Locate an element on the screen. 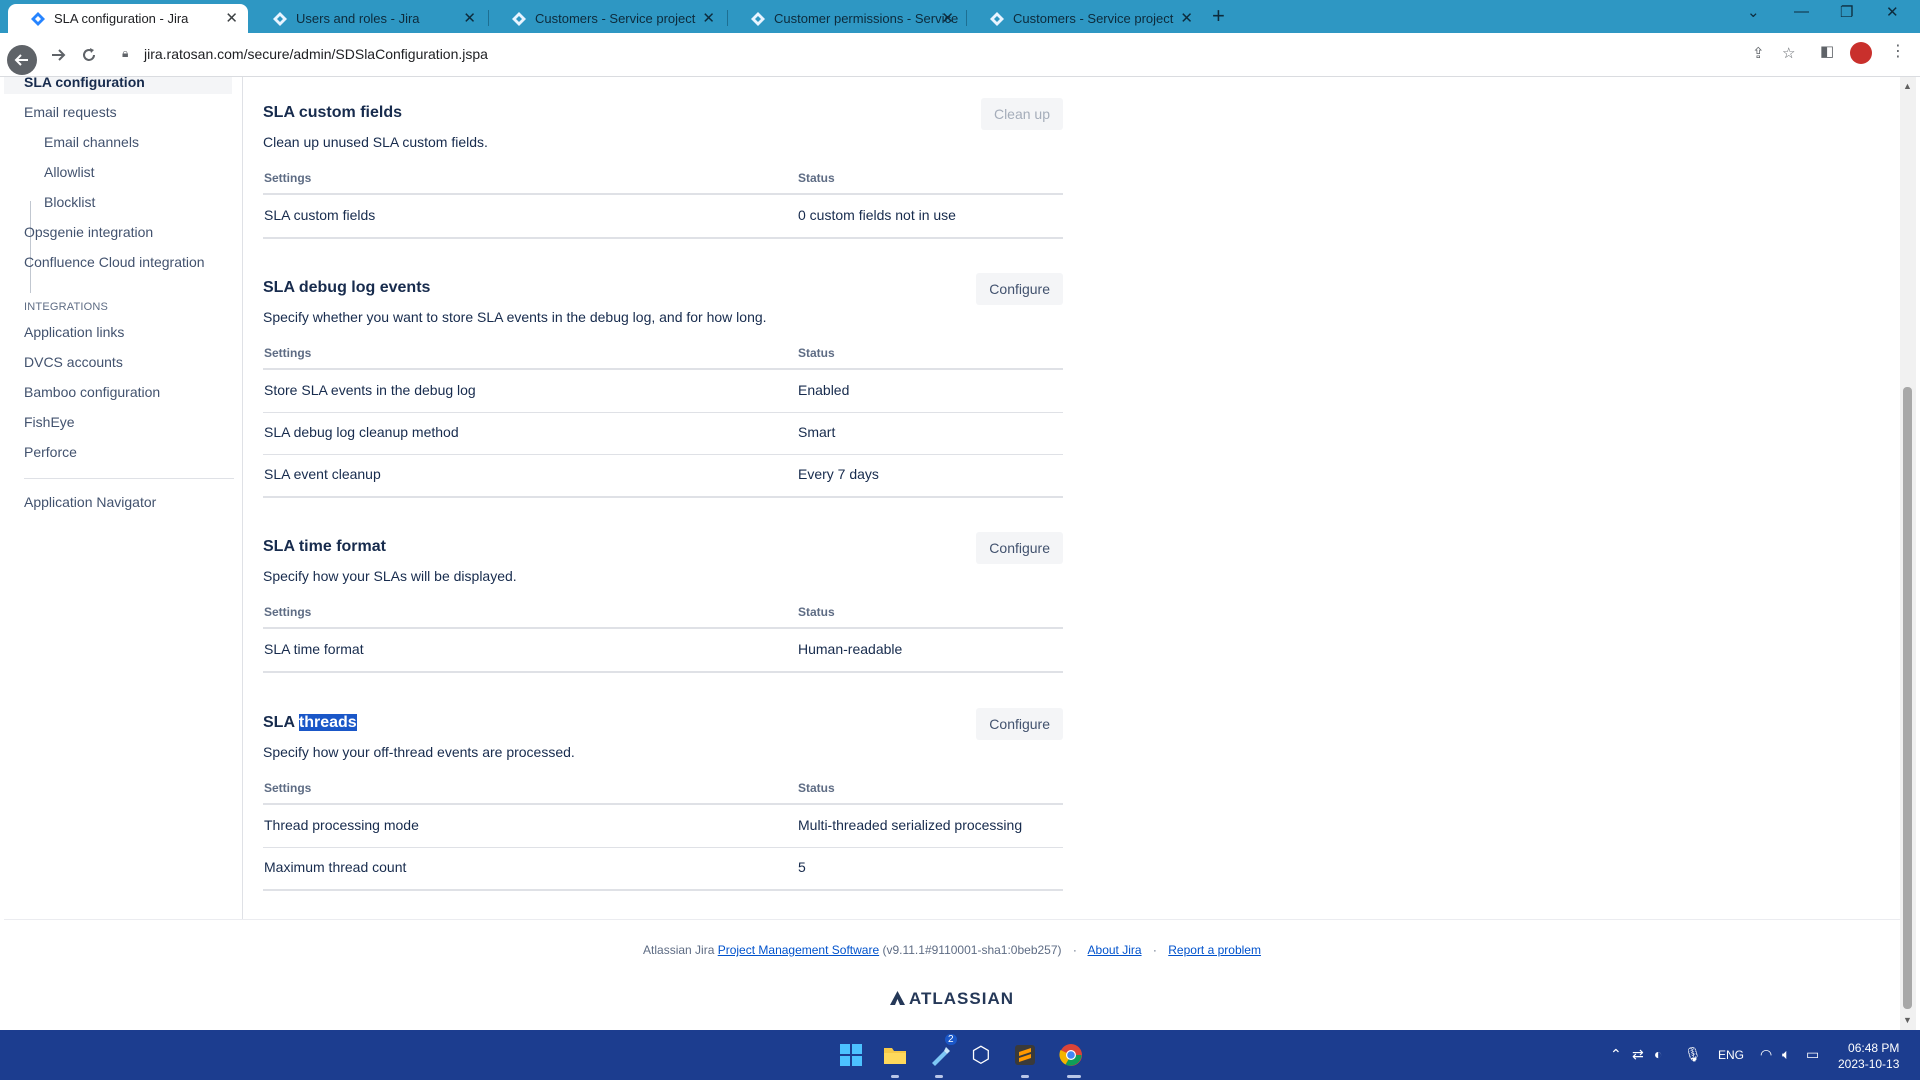 The height and width of the screenshot is (1080, 1920). section-description: Specify how your SLAs will be displayed. is located at coordinates (390, 576).